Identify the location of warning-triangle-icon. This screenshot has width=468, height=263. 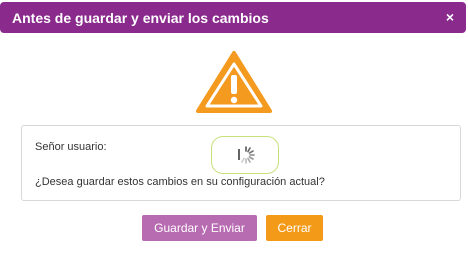
(234, 82).